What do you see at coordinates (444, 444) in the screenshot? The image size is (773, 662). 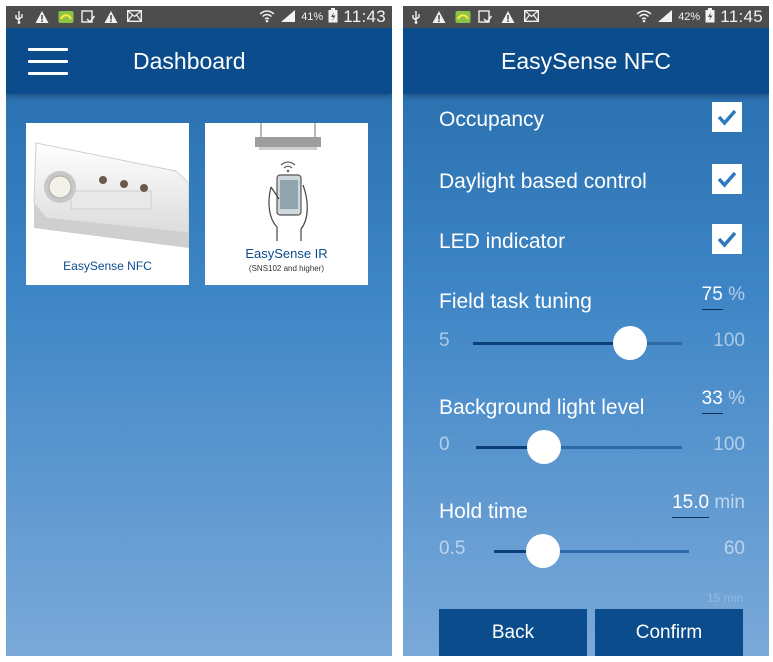 I see `slider-min: 0` at bounding box center [444, 444].